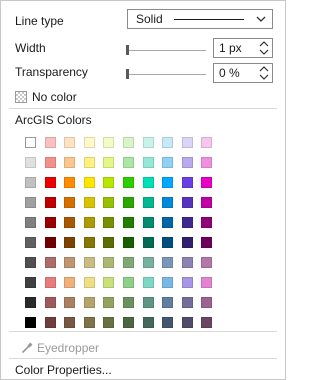  I want to click on transparency-spinbox: 0 %, so click(243, 73).